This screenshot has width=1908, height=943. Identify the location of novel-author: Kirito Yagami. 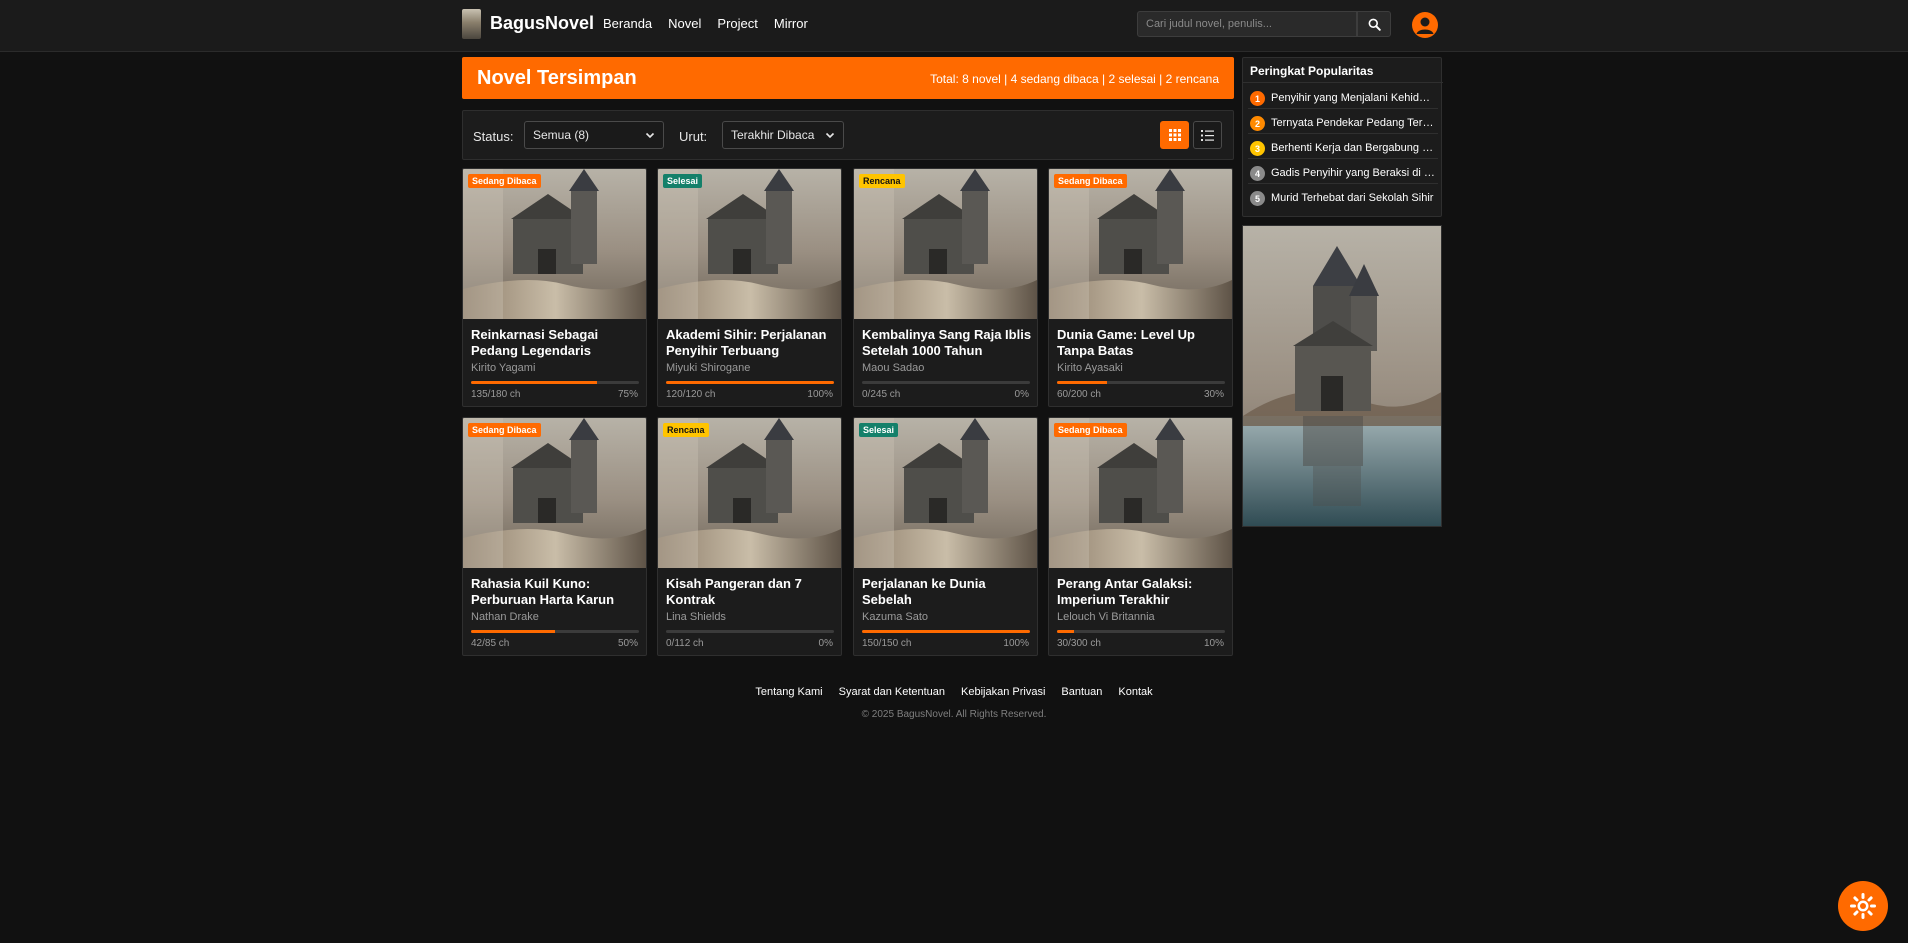
(503, 368).